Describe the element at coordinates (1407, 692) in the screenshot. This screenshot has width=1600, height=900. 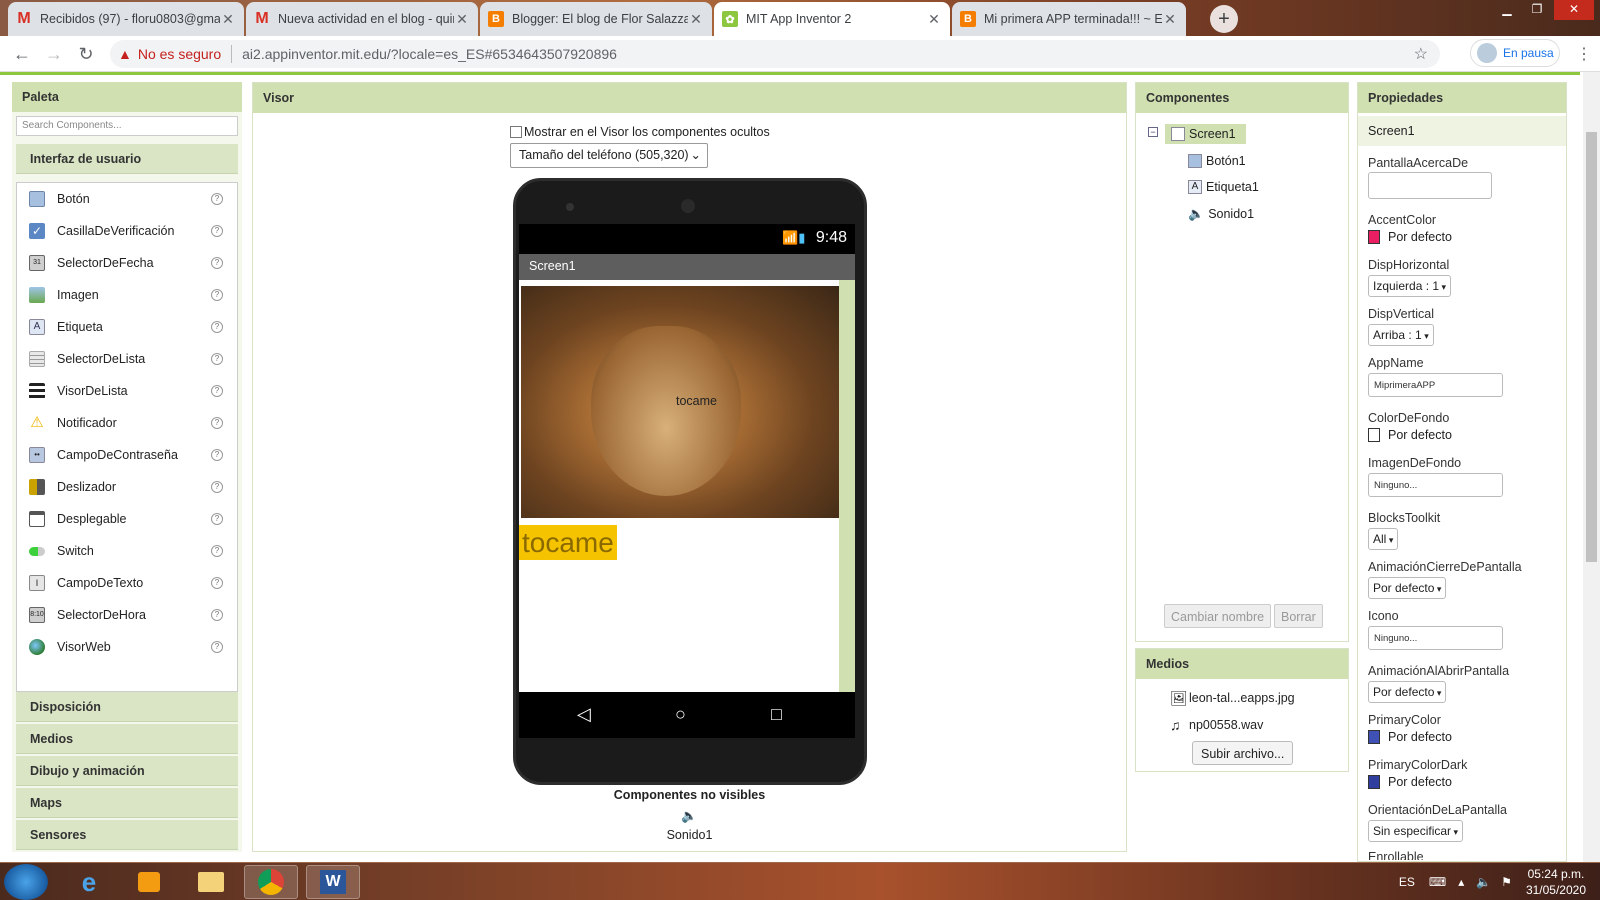
I see `prop-openanim-select: Por defecto` at that location.